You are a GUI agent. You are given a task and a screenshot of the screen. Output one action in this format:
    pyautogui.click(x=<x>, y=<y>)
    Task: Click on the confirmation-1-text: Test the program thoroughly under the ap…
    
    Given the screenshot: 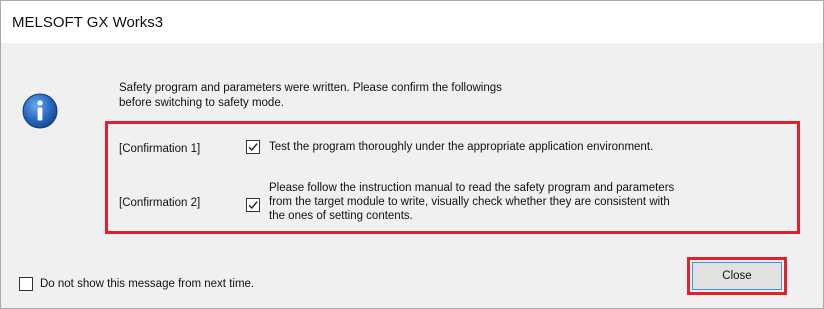 What is the action you would take?
    pyautogui.click(x=461, y=147)
    